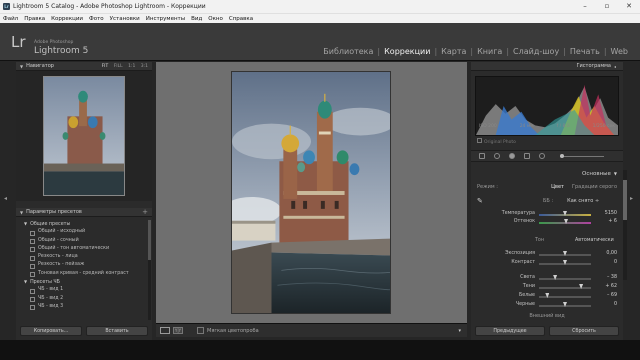 The image size is (640, 360). What do you see at coordinates (512, 156) in the screenshot?
I see `red-eye-icon` at bounding box center [512, 156].